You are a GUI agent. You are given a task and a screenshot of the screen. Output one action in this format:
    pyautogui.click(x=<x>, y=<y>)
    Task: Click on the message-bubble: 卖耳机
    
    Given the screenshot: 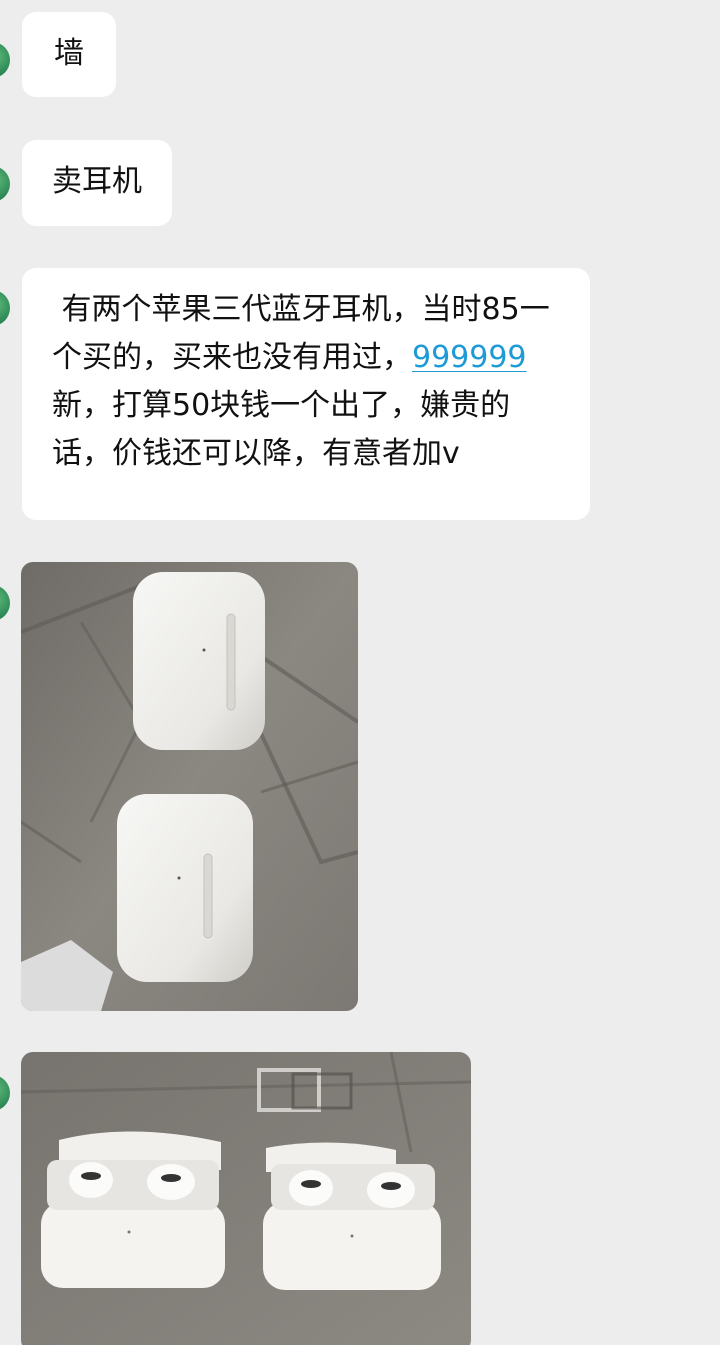 What is the action you would take?
    pyautogui.click(x=97, y=183)
    